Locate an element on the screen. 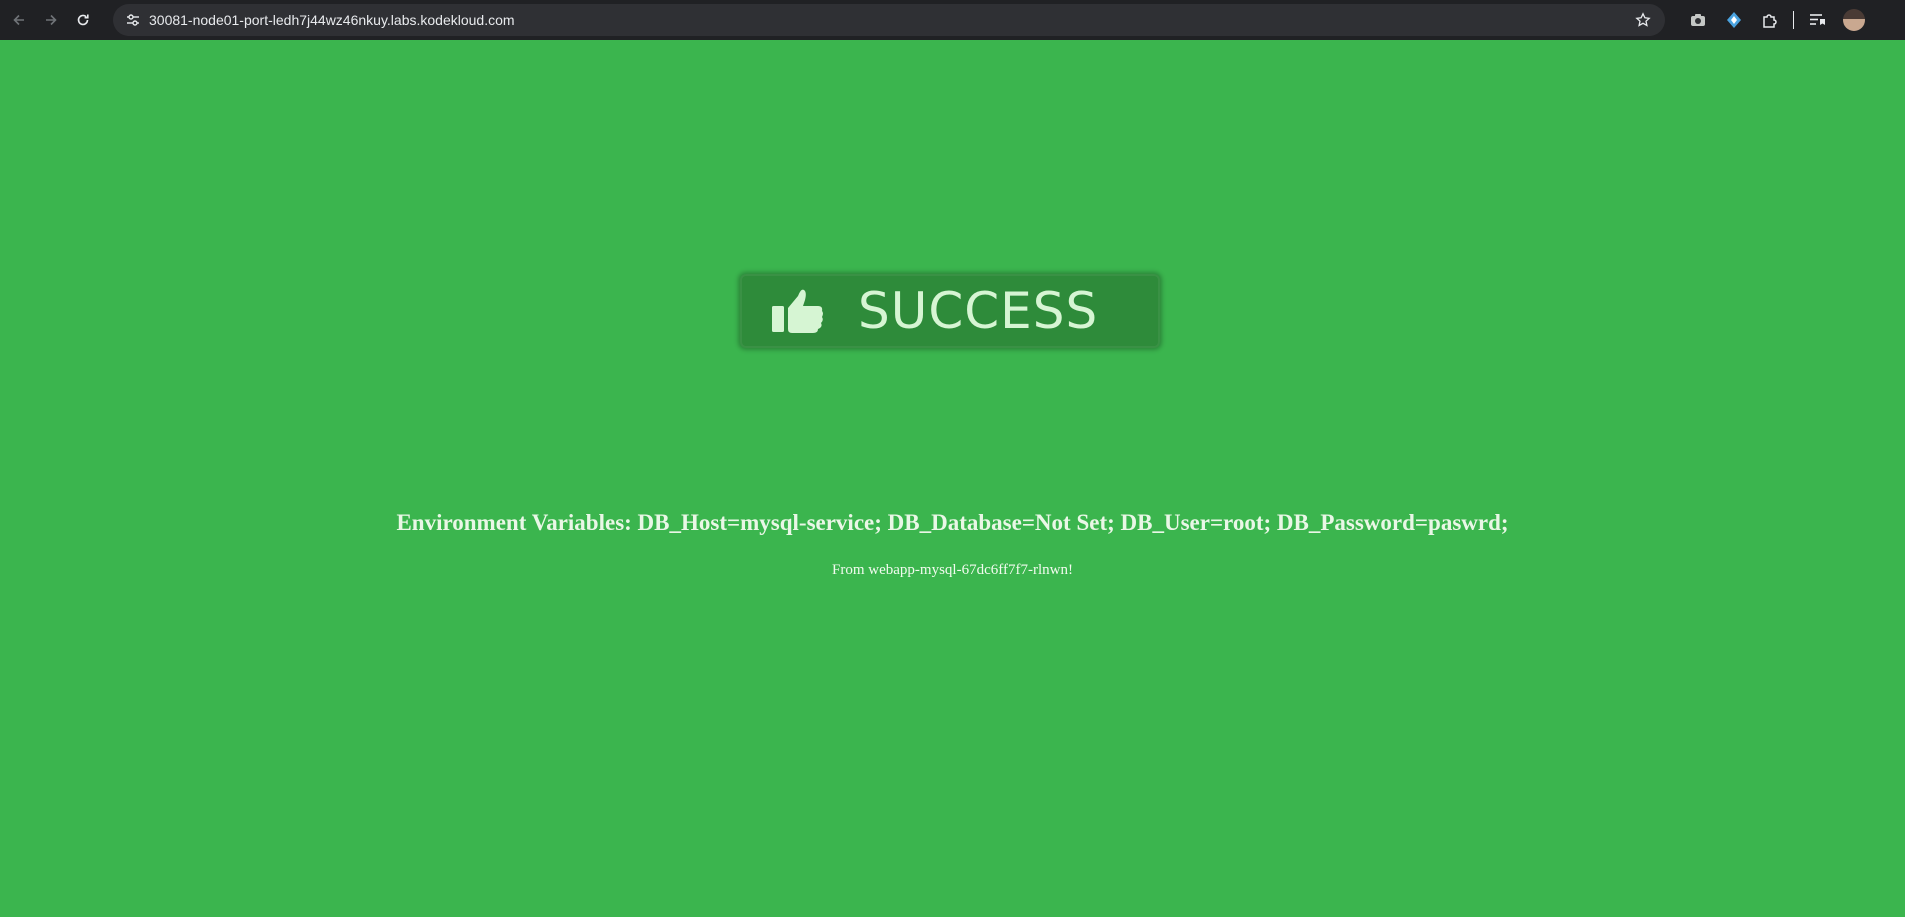  back-arrow-icon is located at coordinates (19, 20).